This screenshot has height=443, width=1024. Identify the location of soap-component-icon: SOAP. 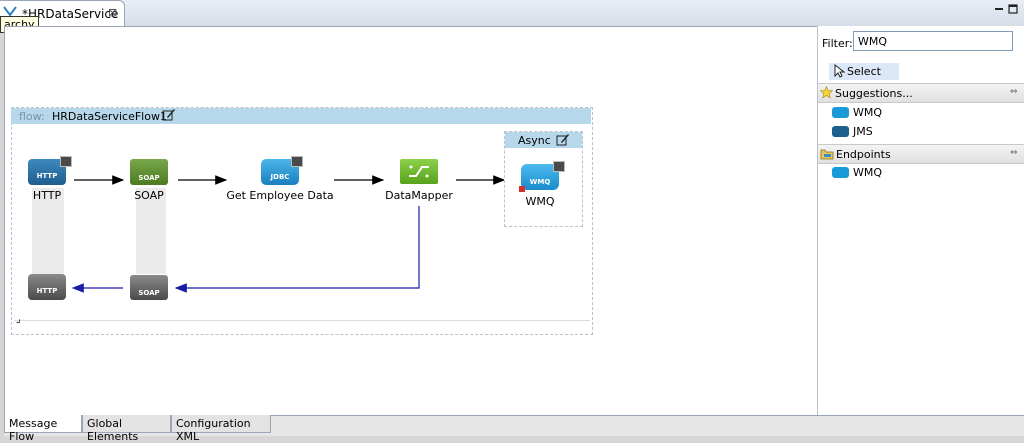
(149, 172).